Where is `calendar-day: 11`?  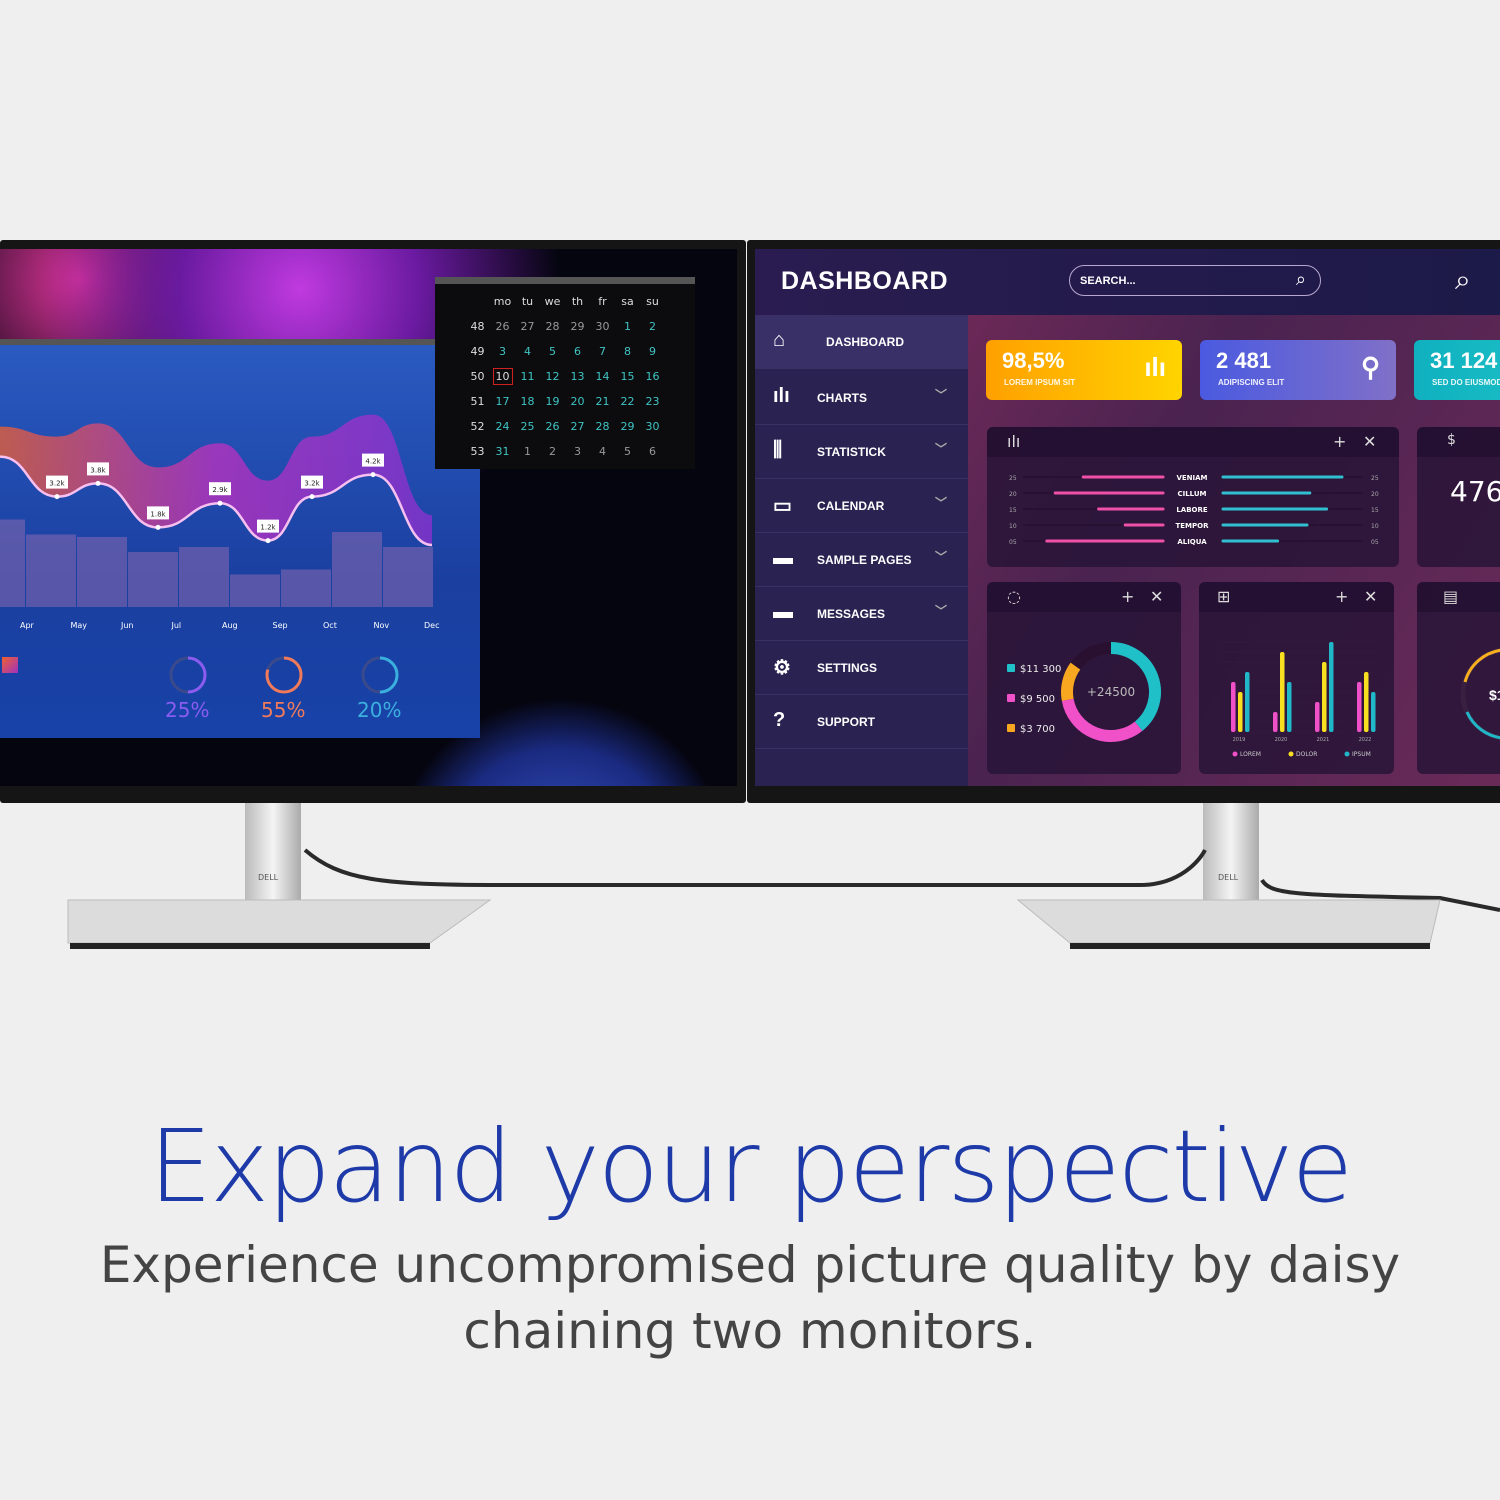 calendar-day: 11 is located at coordinates (527, 376).